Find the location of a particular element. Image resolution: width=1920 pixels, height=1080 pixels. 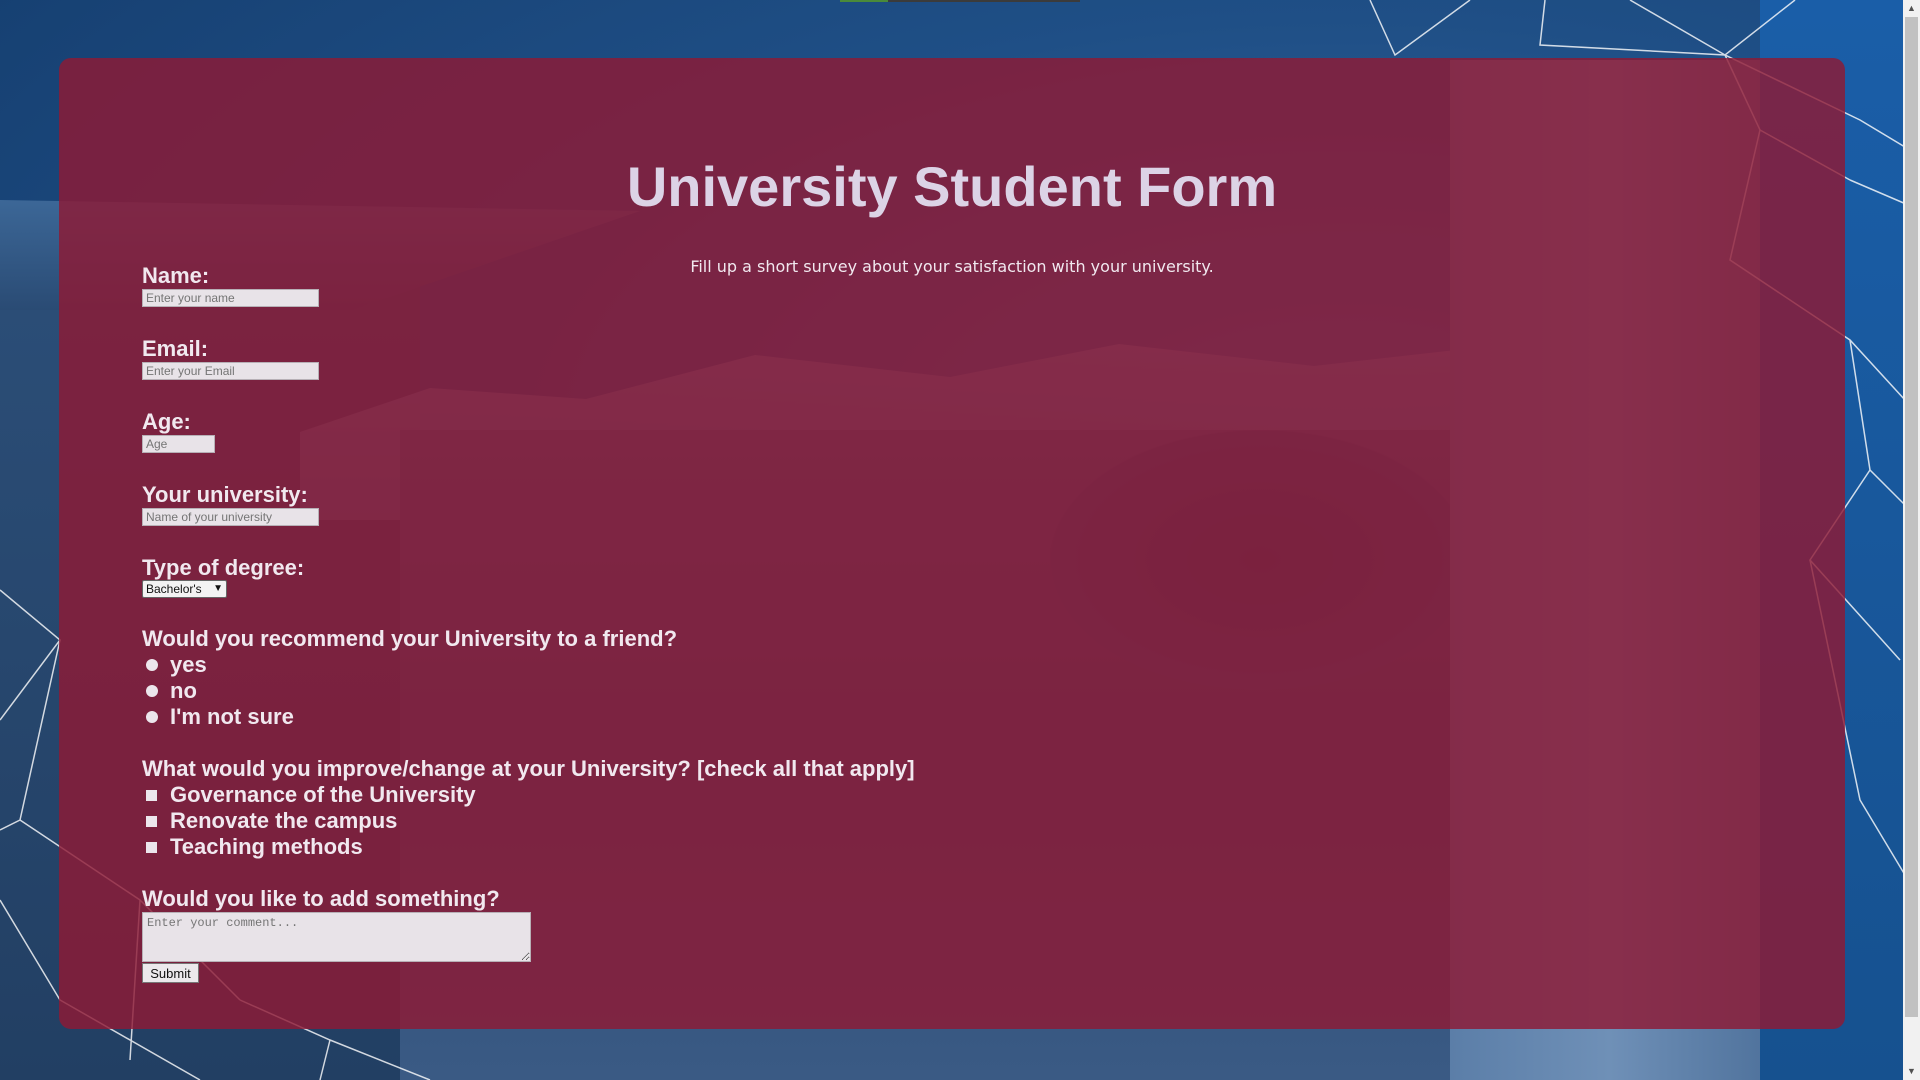

improve-option-campus: Renovate the campus is located at coordinates (271, 821).